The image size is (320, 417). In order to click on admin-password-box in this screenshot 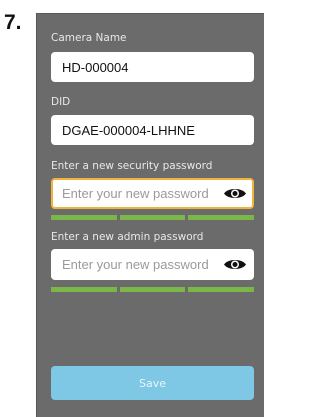, I will do `click(152, 264)`.